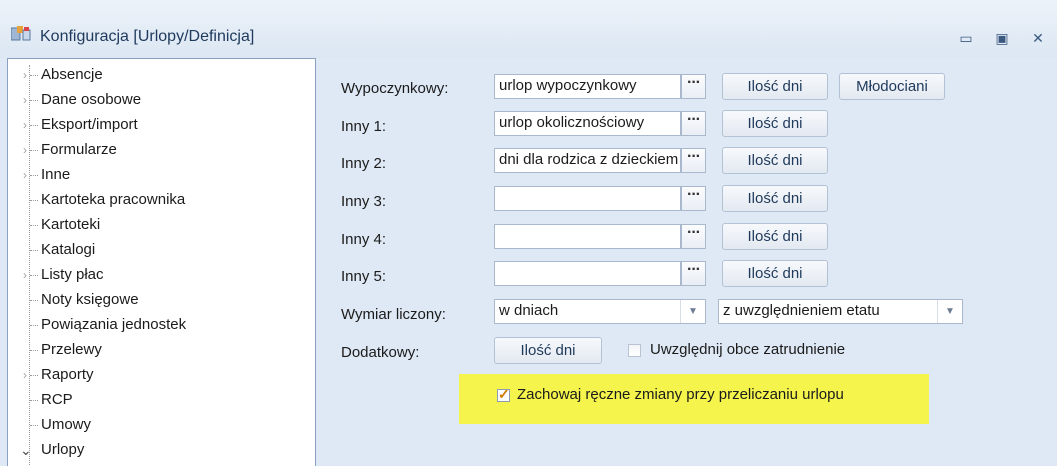  I want to click on tree-item-label: Katalogi, so click(68, 249).